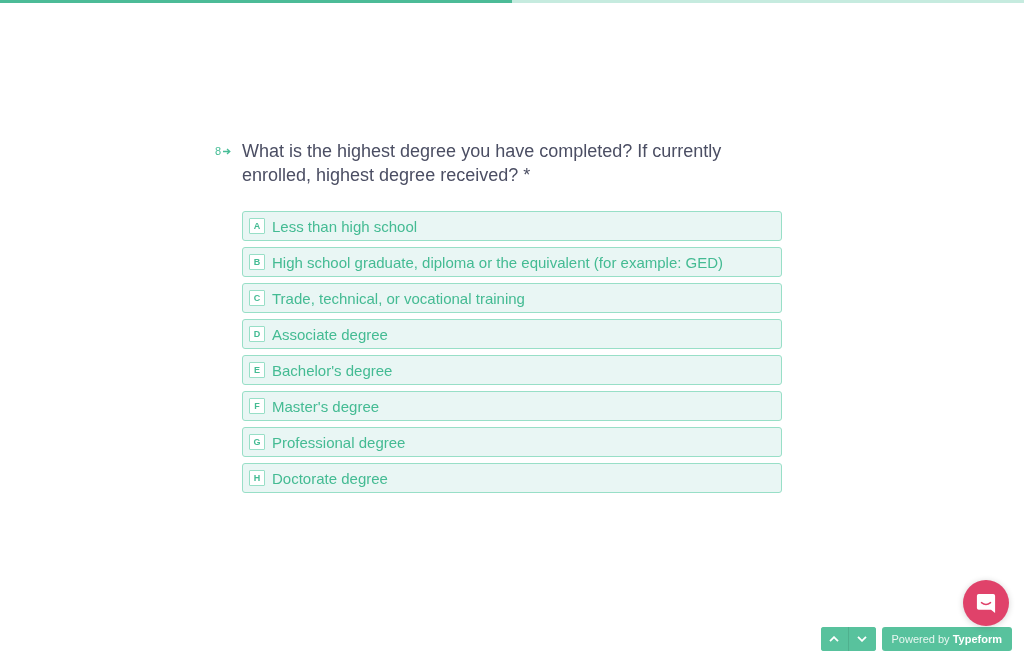 The width and height of the screenshot is (1024, 663). What do you see at coordinates (512, 442) in the screenshot?
I see `answer-option: G Professional degree` at bounding box center [512, 442].